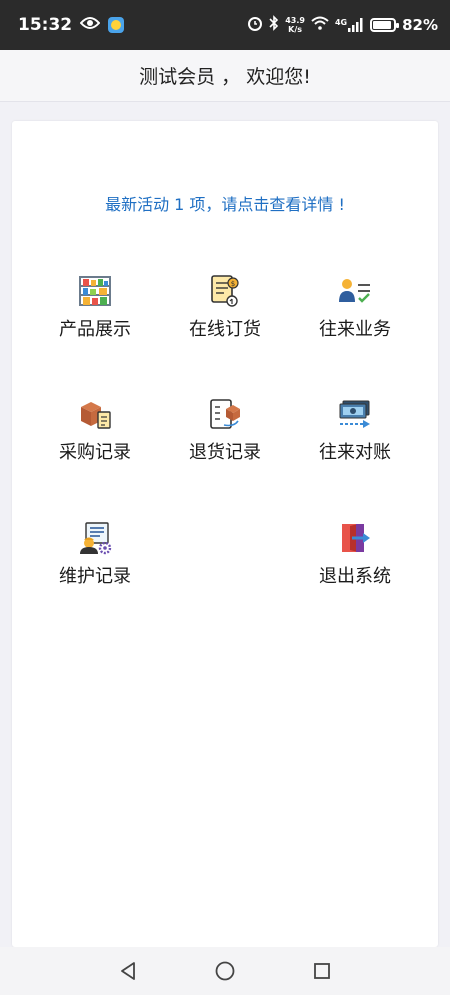  Describe the element at coordinates (95, 452) in the screenshot. I see `menu-label: 采购记录` at that location.